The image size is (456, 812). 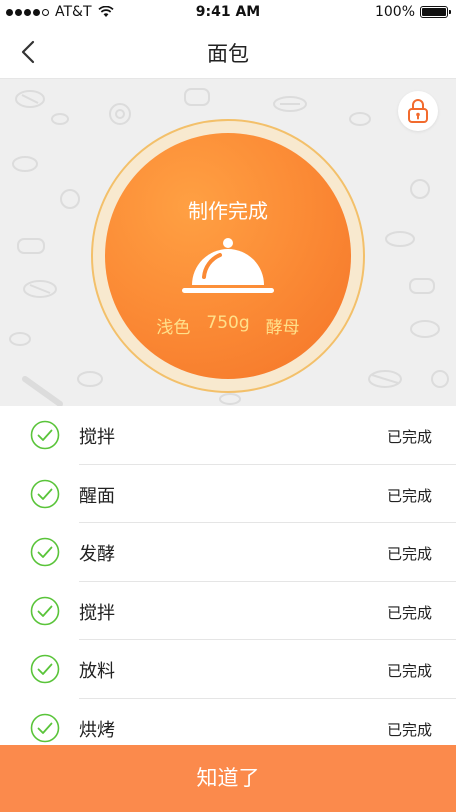 What do you see at coordinates (394, 12) in the screenshot?
I see `battery-percent: 100%` at bounding box center [394, 12].